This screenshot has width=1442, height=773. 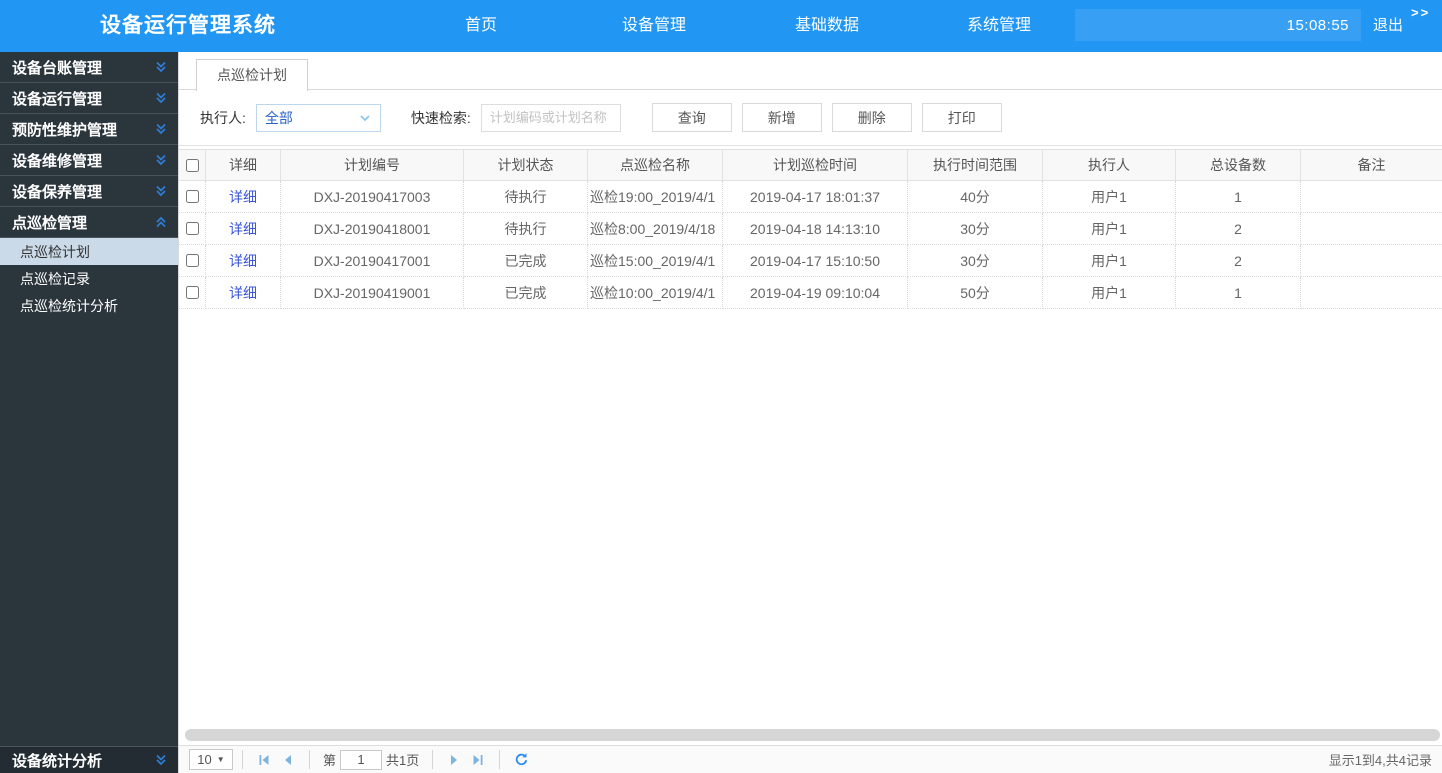 I want to click on horizontal-scrollbar, so click(x=810, y=735).